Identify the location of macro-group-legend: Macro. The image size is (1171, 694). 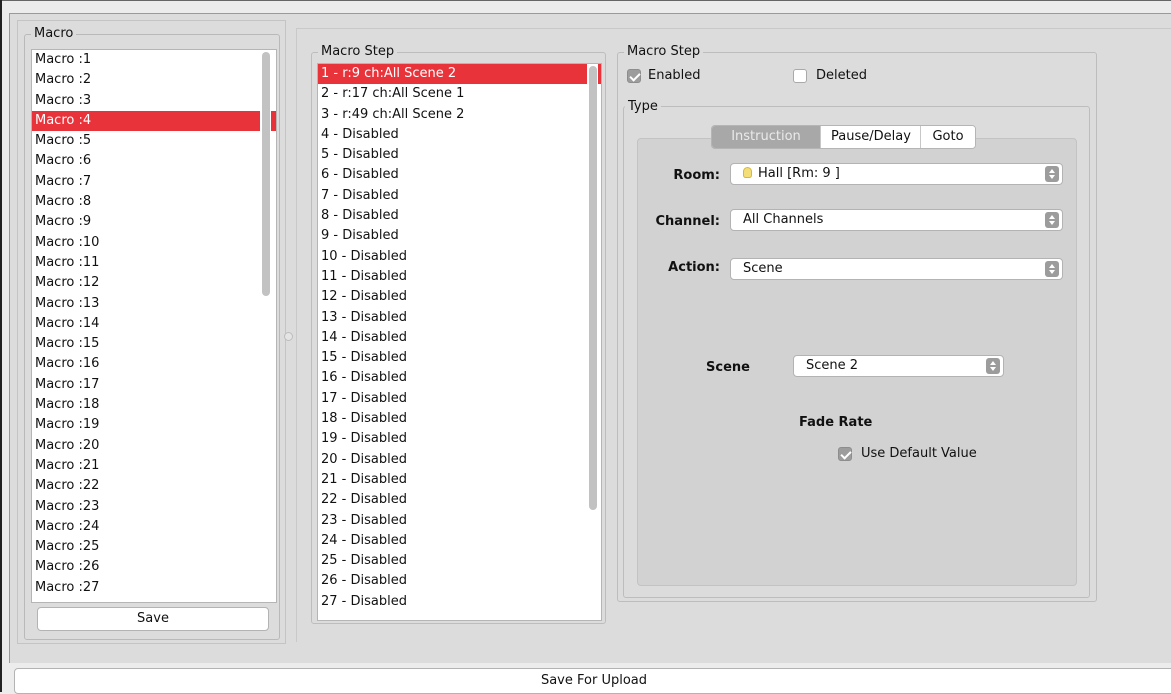
(54, 34).